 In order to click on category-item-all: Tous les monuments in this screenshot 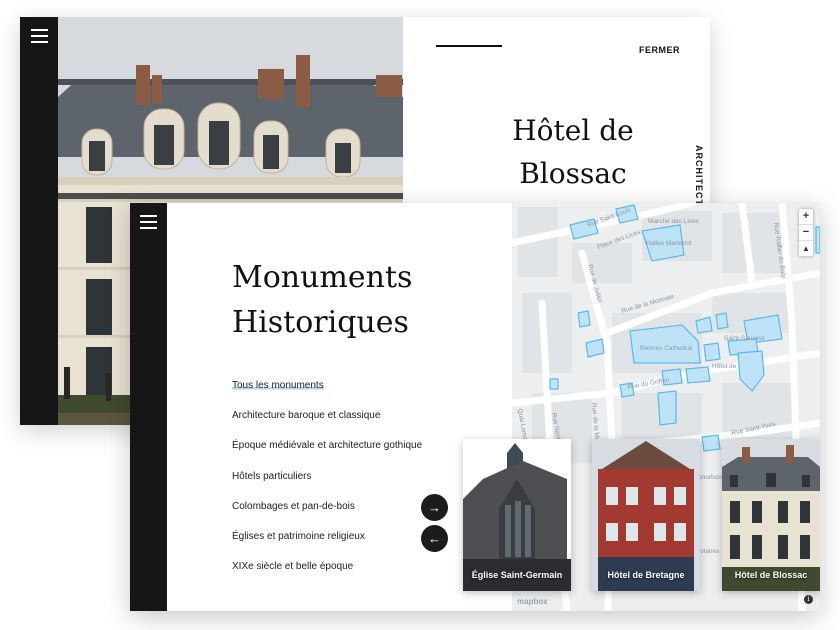, I will do `click(327, 394)`.